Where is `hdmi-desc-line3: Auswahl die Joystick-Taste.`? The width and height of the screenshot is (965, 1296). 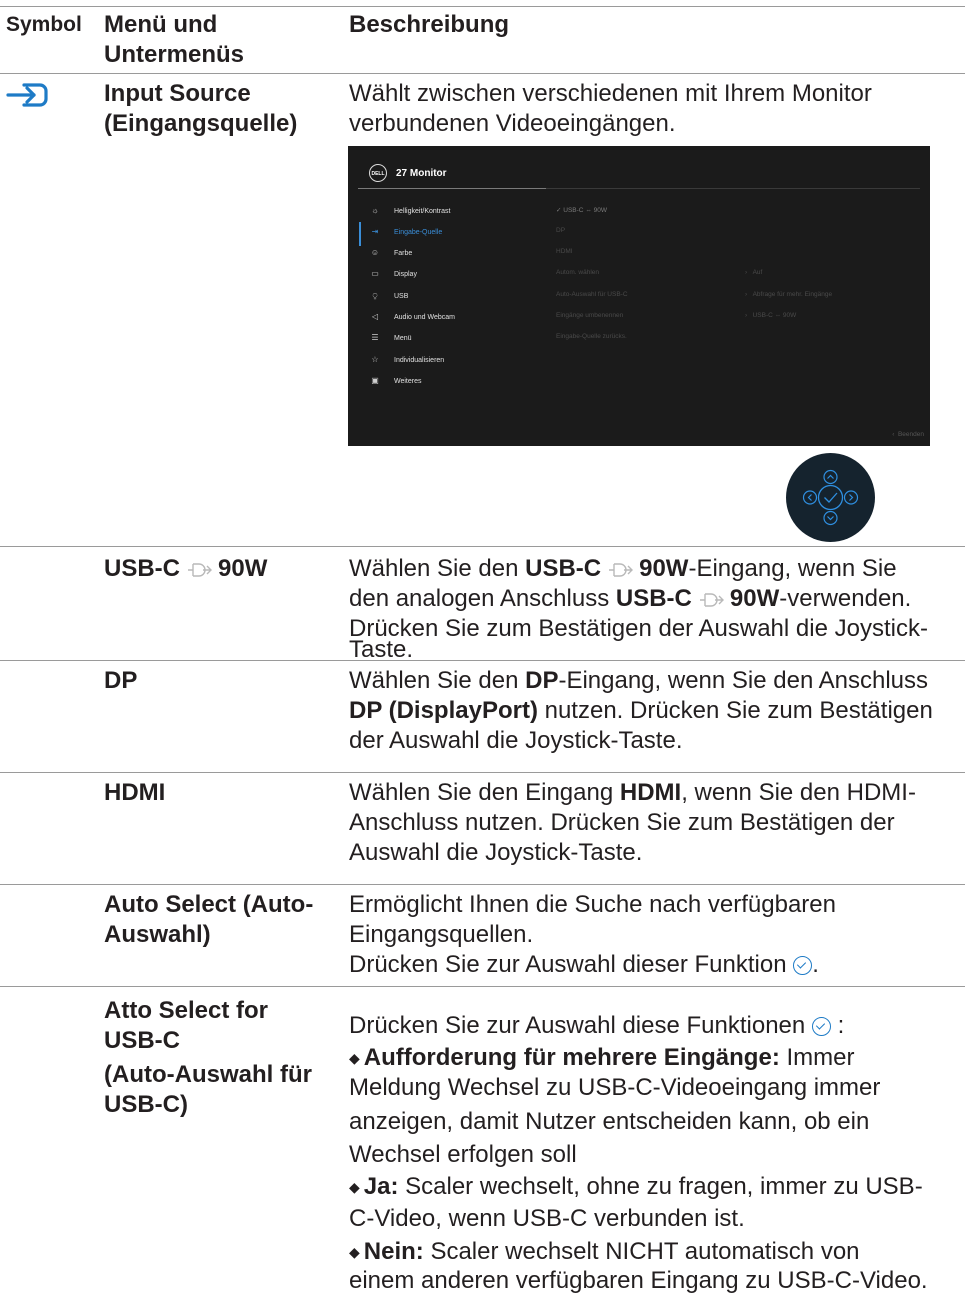 hdmi-desc-line3: Auswahl die Joystick-Taste. is located at coordinates (496, 852).